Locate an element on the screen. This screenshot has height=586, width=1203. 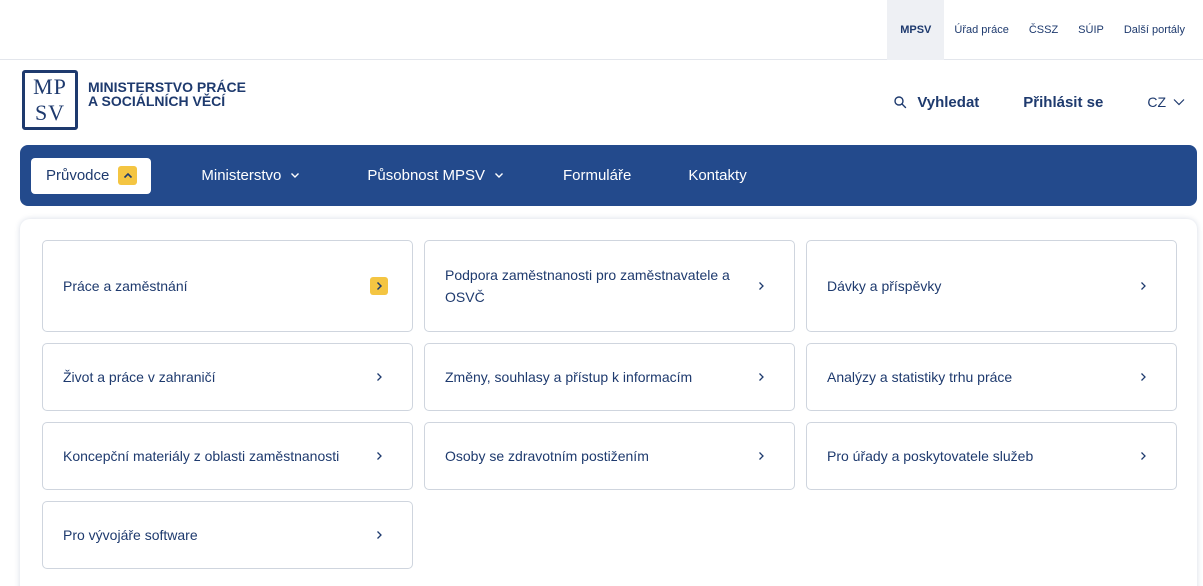
nav-item-pruvodce: Průvodce is located at coordinates (91, 175).